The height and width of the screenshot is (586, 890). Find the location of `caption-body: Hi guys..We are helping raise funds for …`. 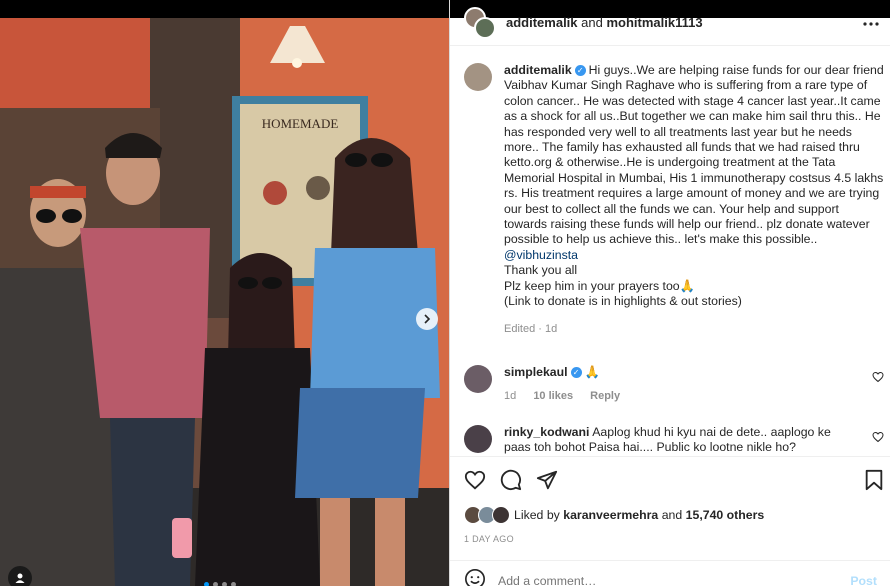

caption-body: Hi guys..We are helping raise funds for … is located at coordinates (694, 155).